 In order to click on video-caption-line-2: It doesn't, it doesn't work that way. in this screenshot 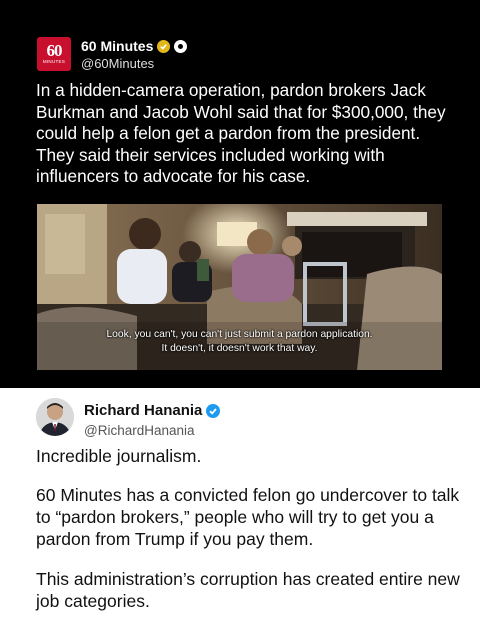, I will do `click(239, 348)`.